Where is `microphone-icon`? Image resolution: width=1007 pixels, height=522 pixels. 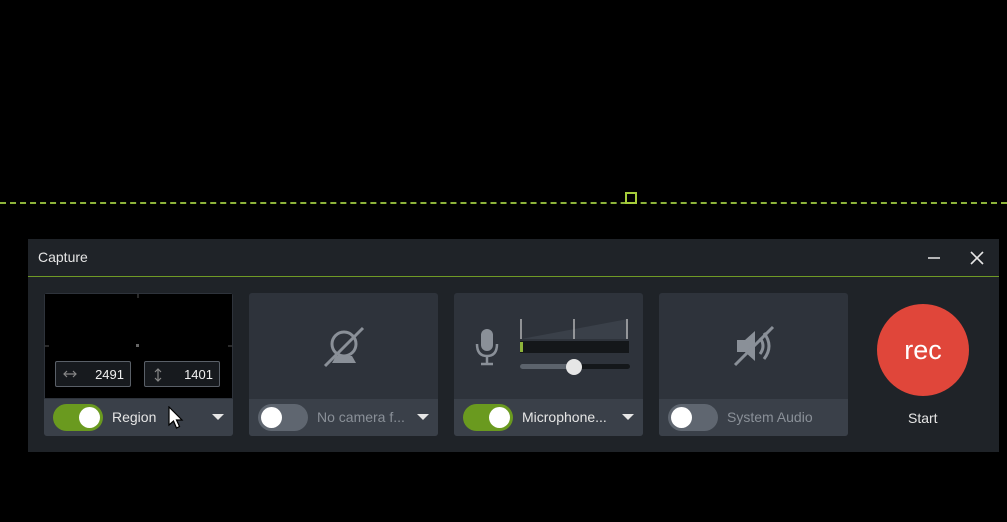
microphone-icon is located at coordinates (487, 347).